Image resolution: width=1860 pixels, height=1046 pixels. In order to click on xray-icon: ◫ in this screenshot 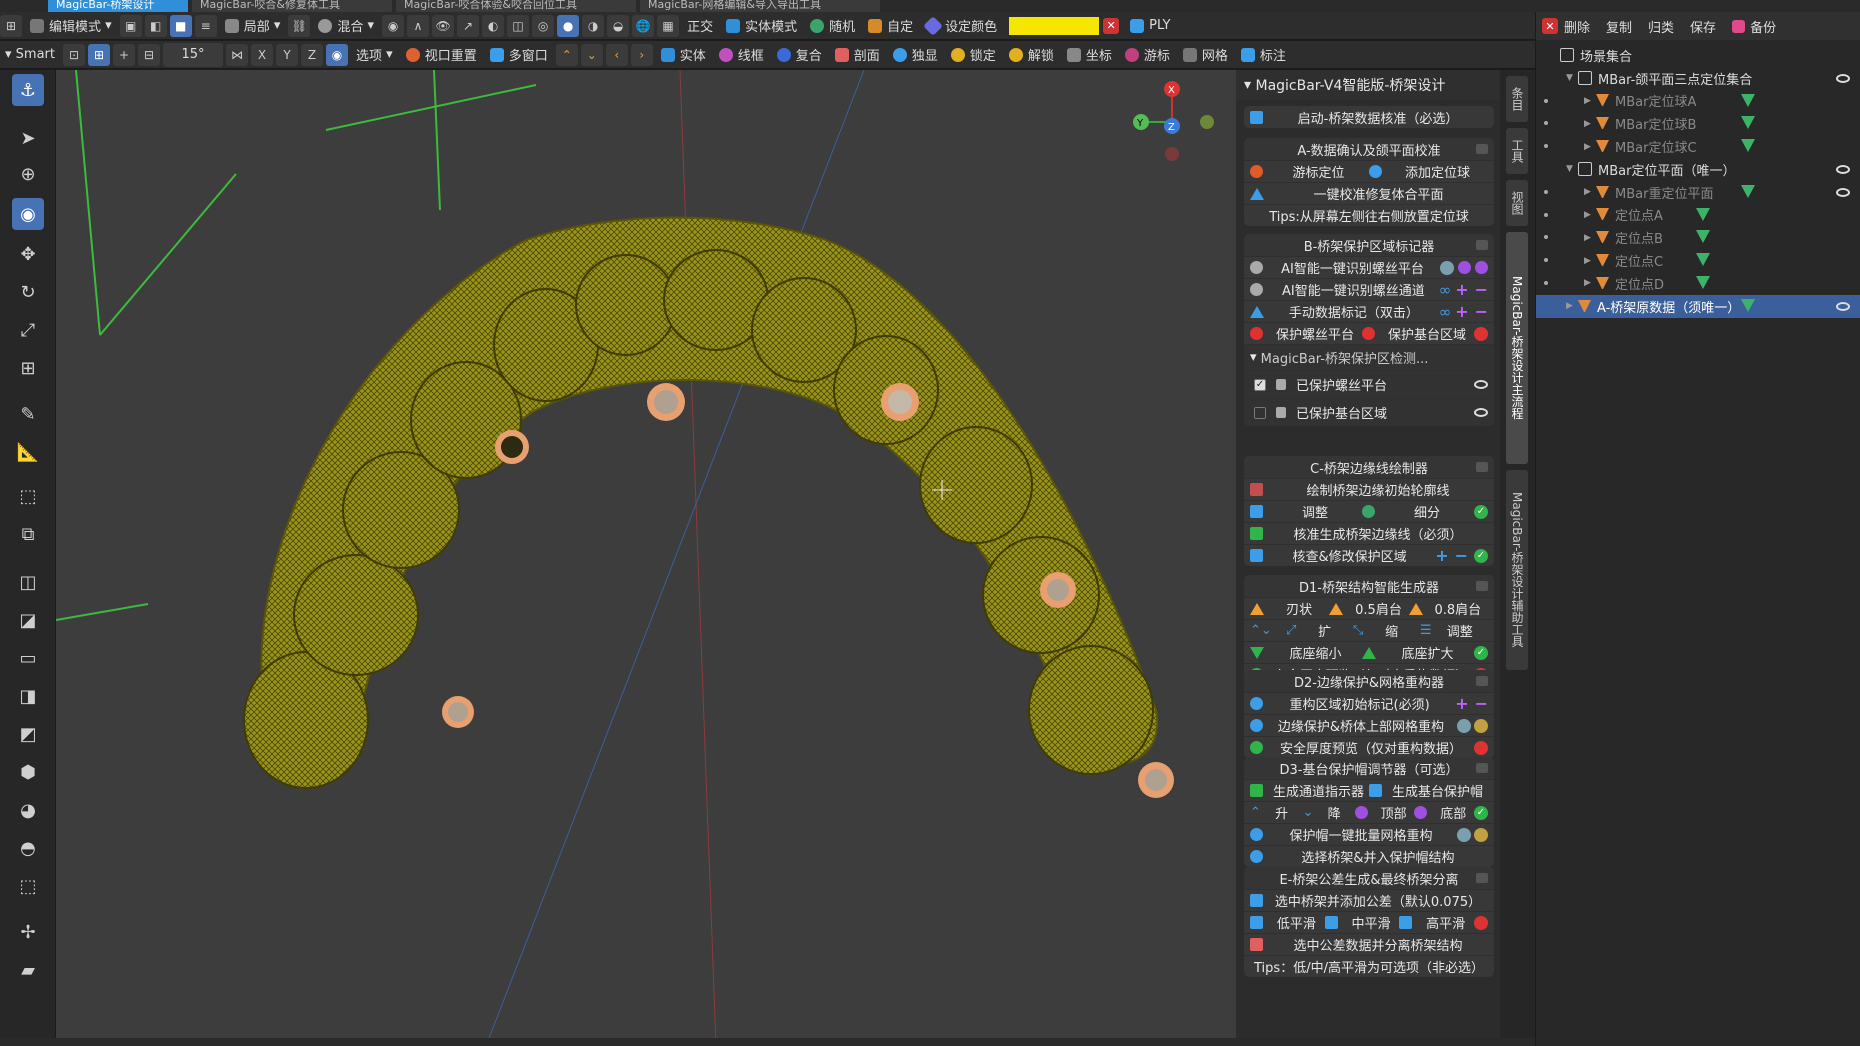, I will do `click(518, 25)`.